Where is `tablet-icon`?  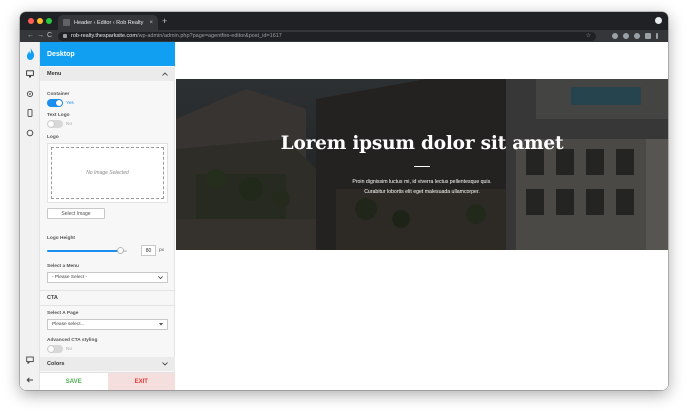 tablet-icon is located at coordinates (30, 113).